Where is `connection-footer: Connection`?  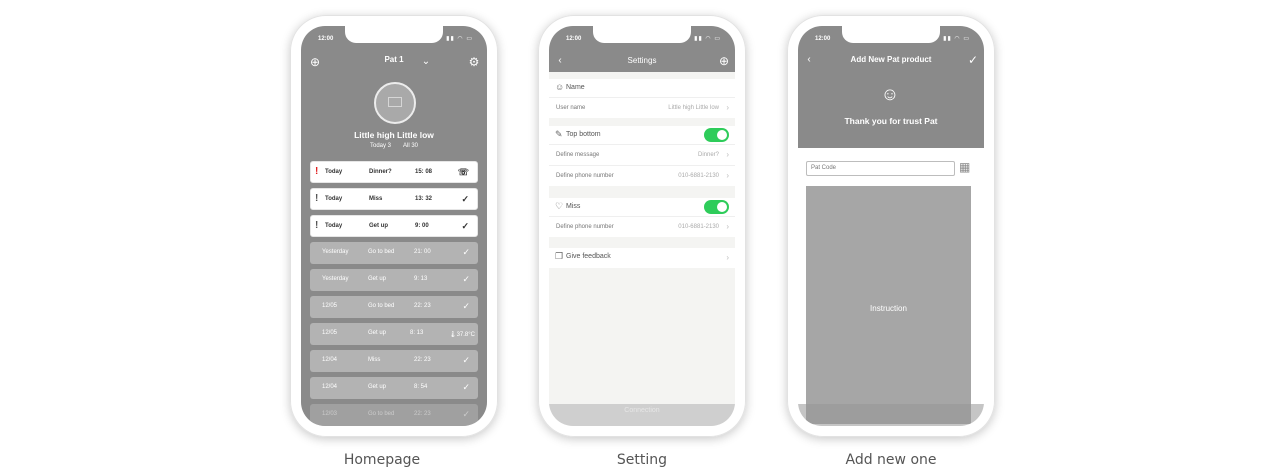
connection-footer: Connection is located at coordinates (642, 415).